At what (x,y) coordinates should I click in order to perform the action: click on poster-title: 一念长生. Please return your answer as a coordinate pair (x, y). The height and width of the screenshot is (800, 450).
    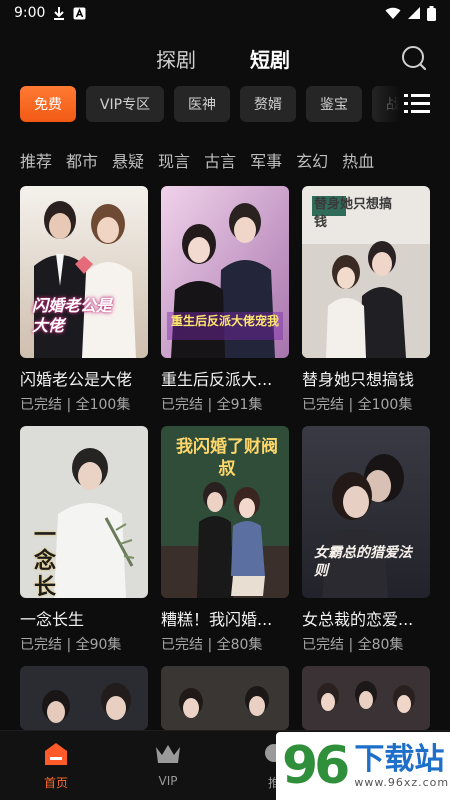
    Looking at the image, I should click on (45, 560).